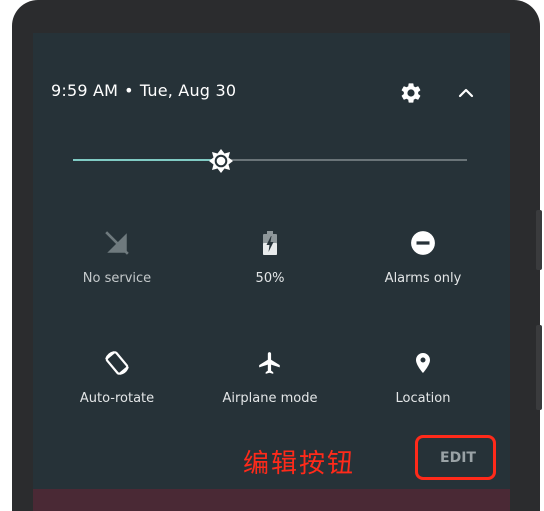 Image resolution: width=544 pixels, height=511 pixels. Describe the element at coordinates (423, 363) in the screenshot. I see `location-pin-icon` at that location.